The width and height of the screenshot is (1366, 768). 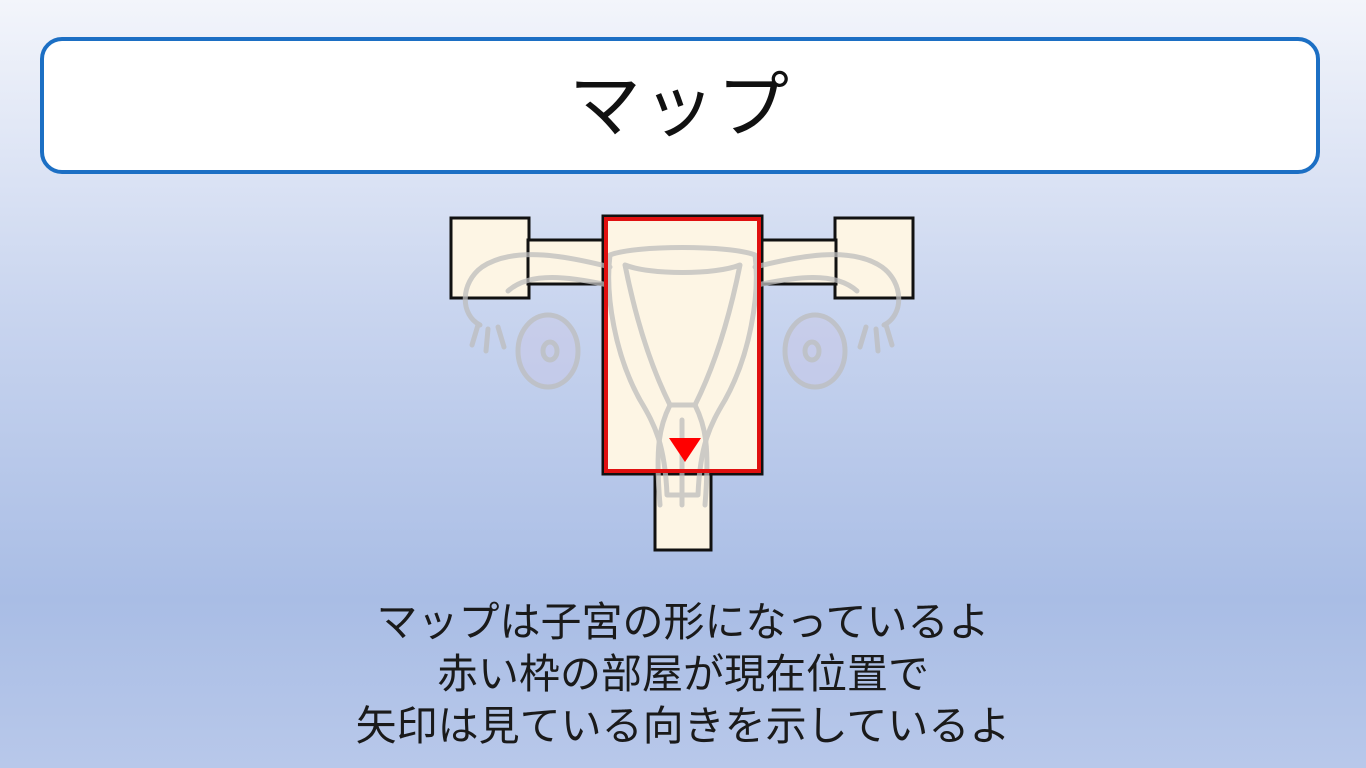 What do you see at coordinates (683, 622) in the screenshot?
I see `caption-line-1: マップは子宮の形になっているよ` at bounding box center [683, 622].